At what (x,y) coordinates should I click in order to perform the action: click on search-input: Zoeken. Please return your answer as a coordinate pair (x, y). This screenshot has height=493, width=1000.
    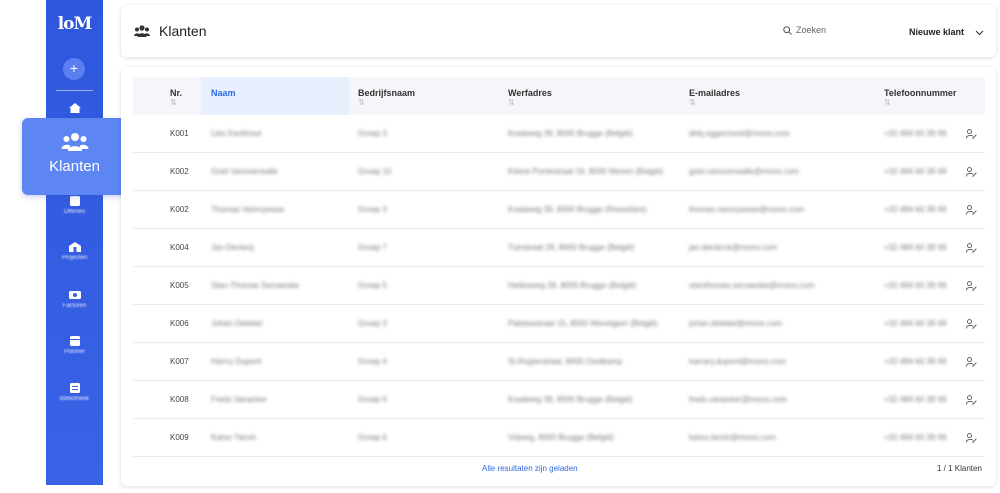
    Looking at the image, I should click on (804, 30).